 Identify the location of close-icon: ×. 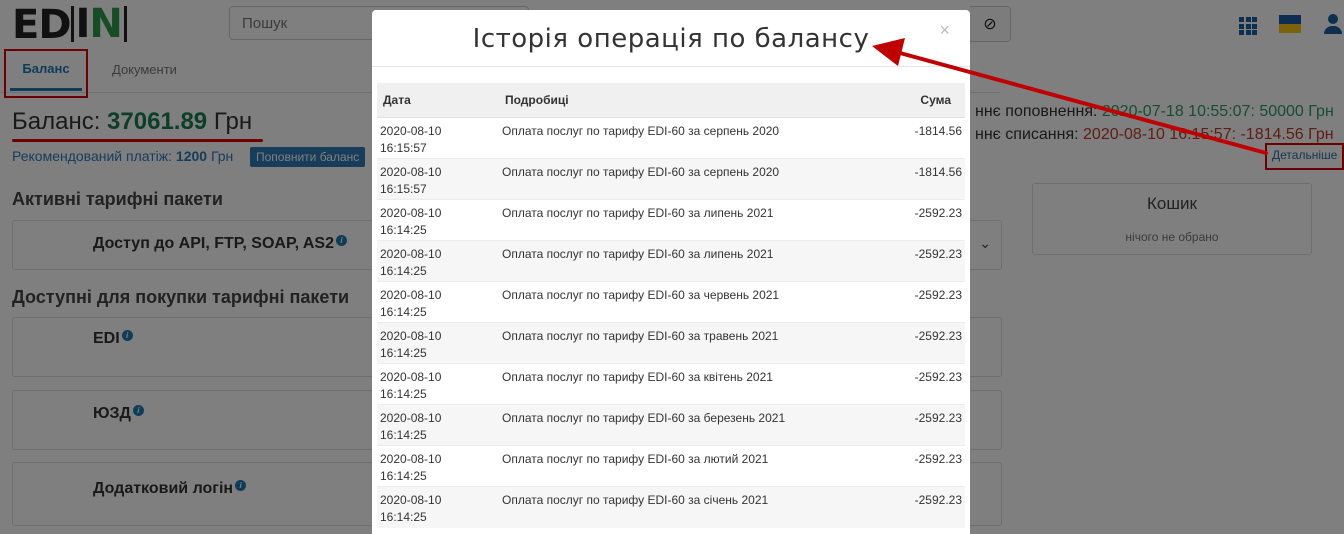
(944, 30).